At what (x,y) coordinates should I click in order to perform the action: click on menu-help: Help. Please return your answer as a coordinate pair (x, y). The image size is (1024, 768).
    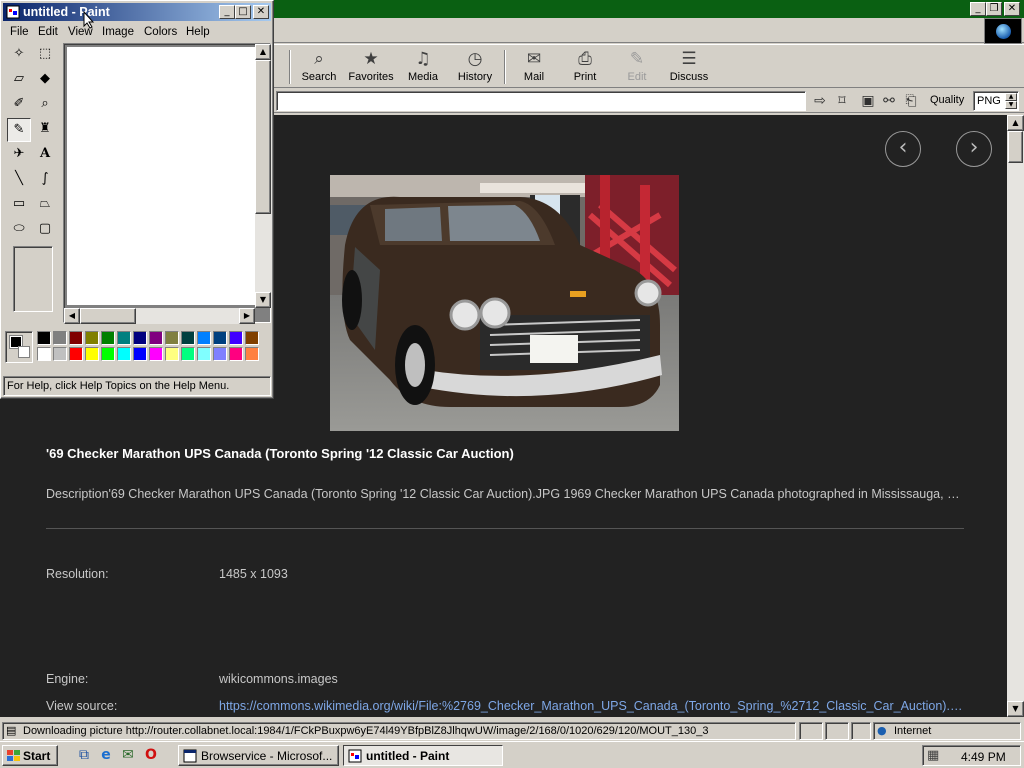
    Looking at the image, I should click on (198, 32).